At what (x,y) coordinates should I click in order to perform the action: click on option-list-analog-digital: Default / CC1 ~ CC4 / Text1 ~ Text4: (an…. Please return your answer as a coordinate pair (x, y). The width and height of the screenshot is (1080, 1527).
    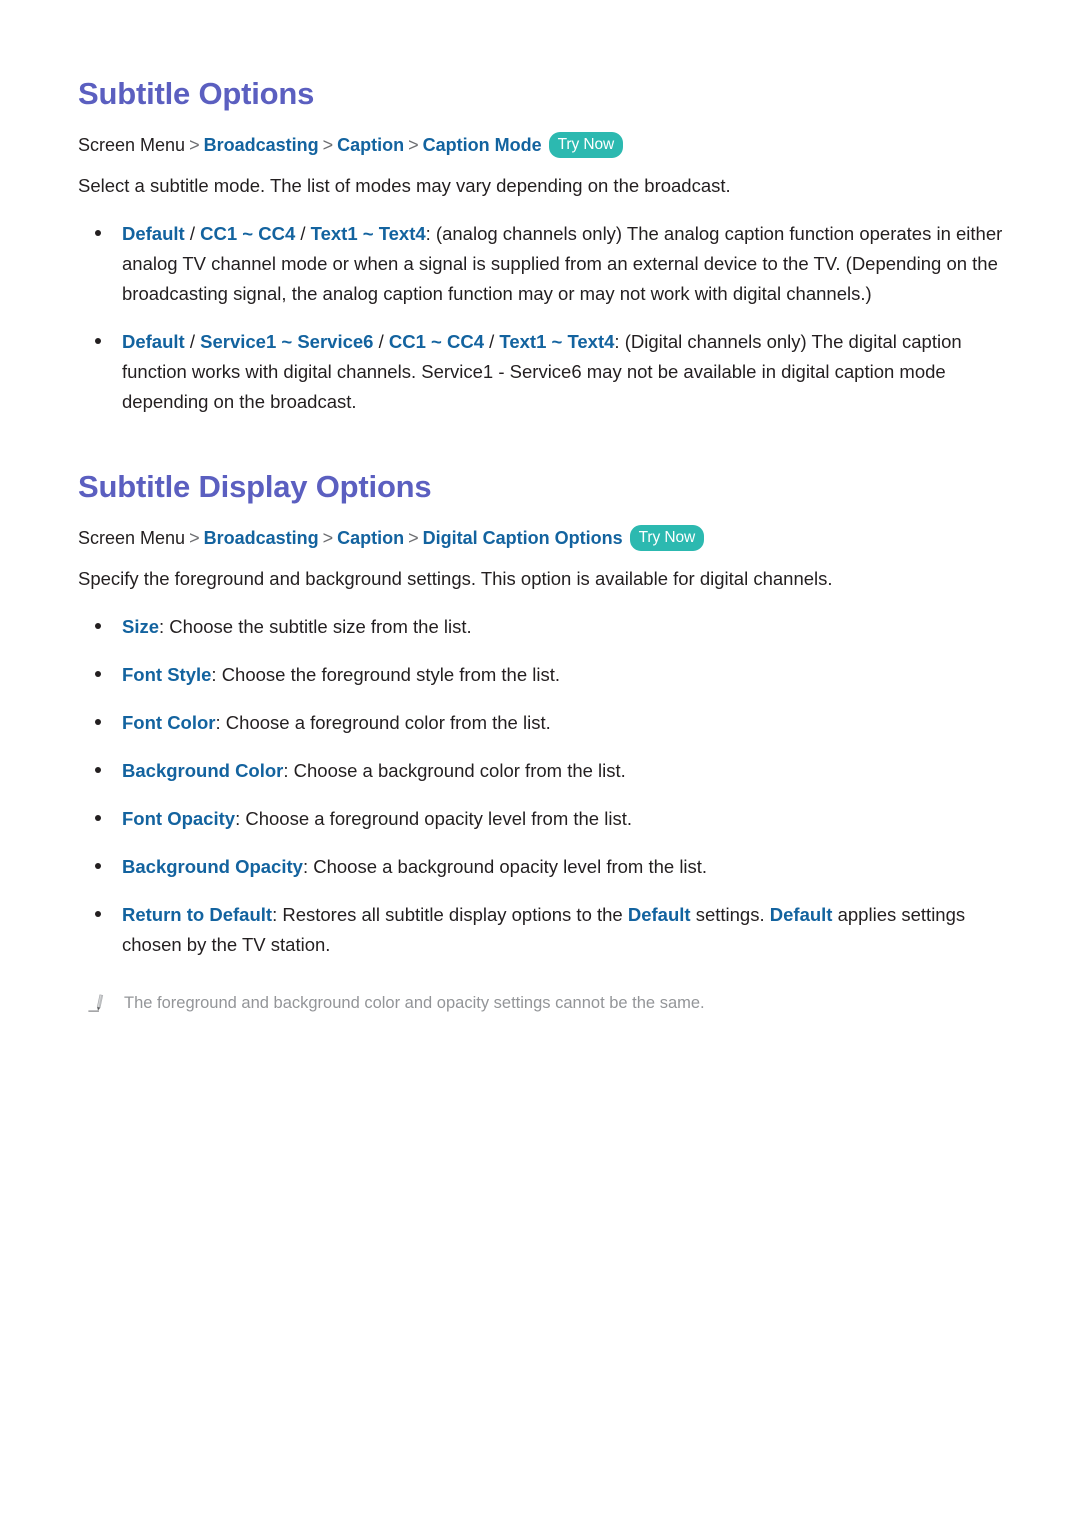
    Looking at the image, I should click on (543, 318).